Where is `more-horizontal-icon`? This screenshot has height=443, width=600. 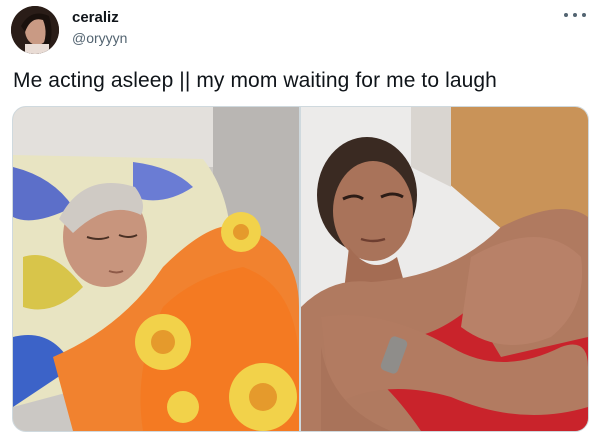 more-horizontal-icon is located at coordinates (575, 15).